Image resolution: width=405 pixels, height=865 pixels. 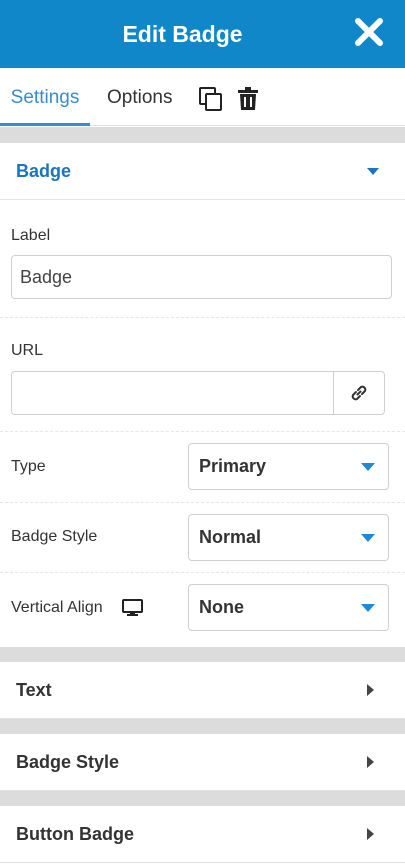 What do you see at coordinates (182, 34) in the screenshot?
I see `panel-title: Edit Badge` at bounding box center [182, 34].